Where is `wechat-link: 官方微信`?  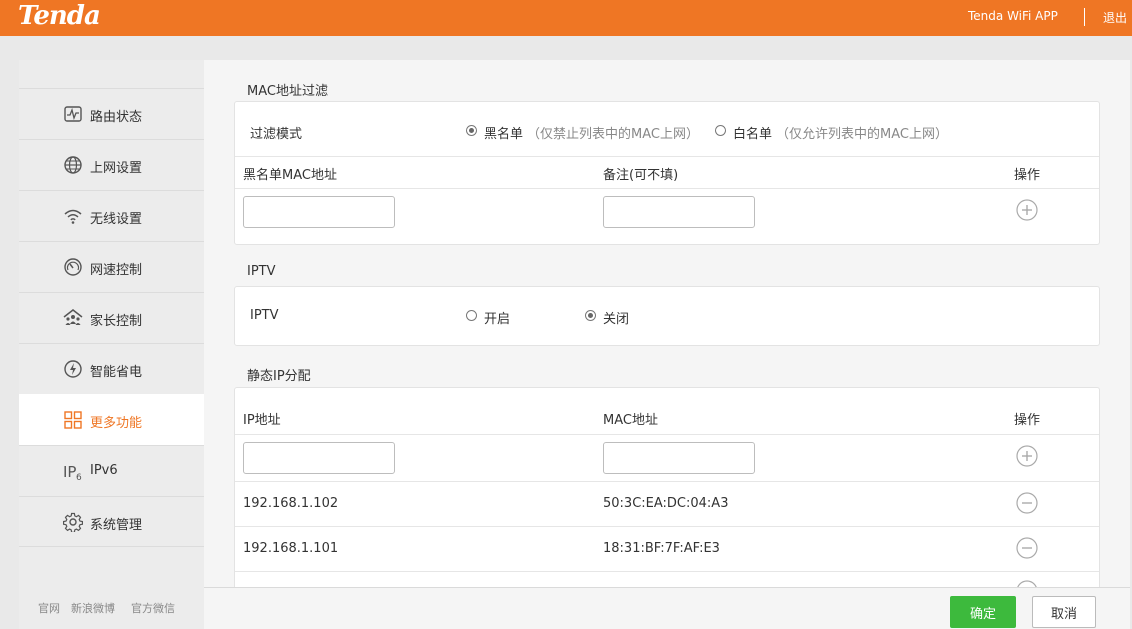 wechat-link: 官方微信 is located at coordinates (153, 608).